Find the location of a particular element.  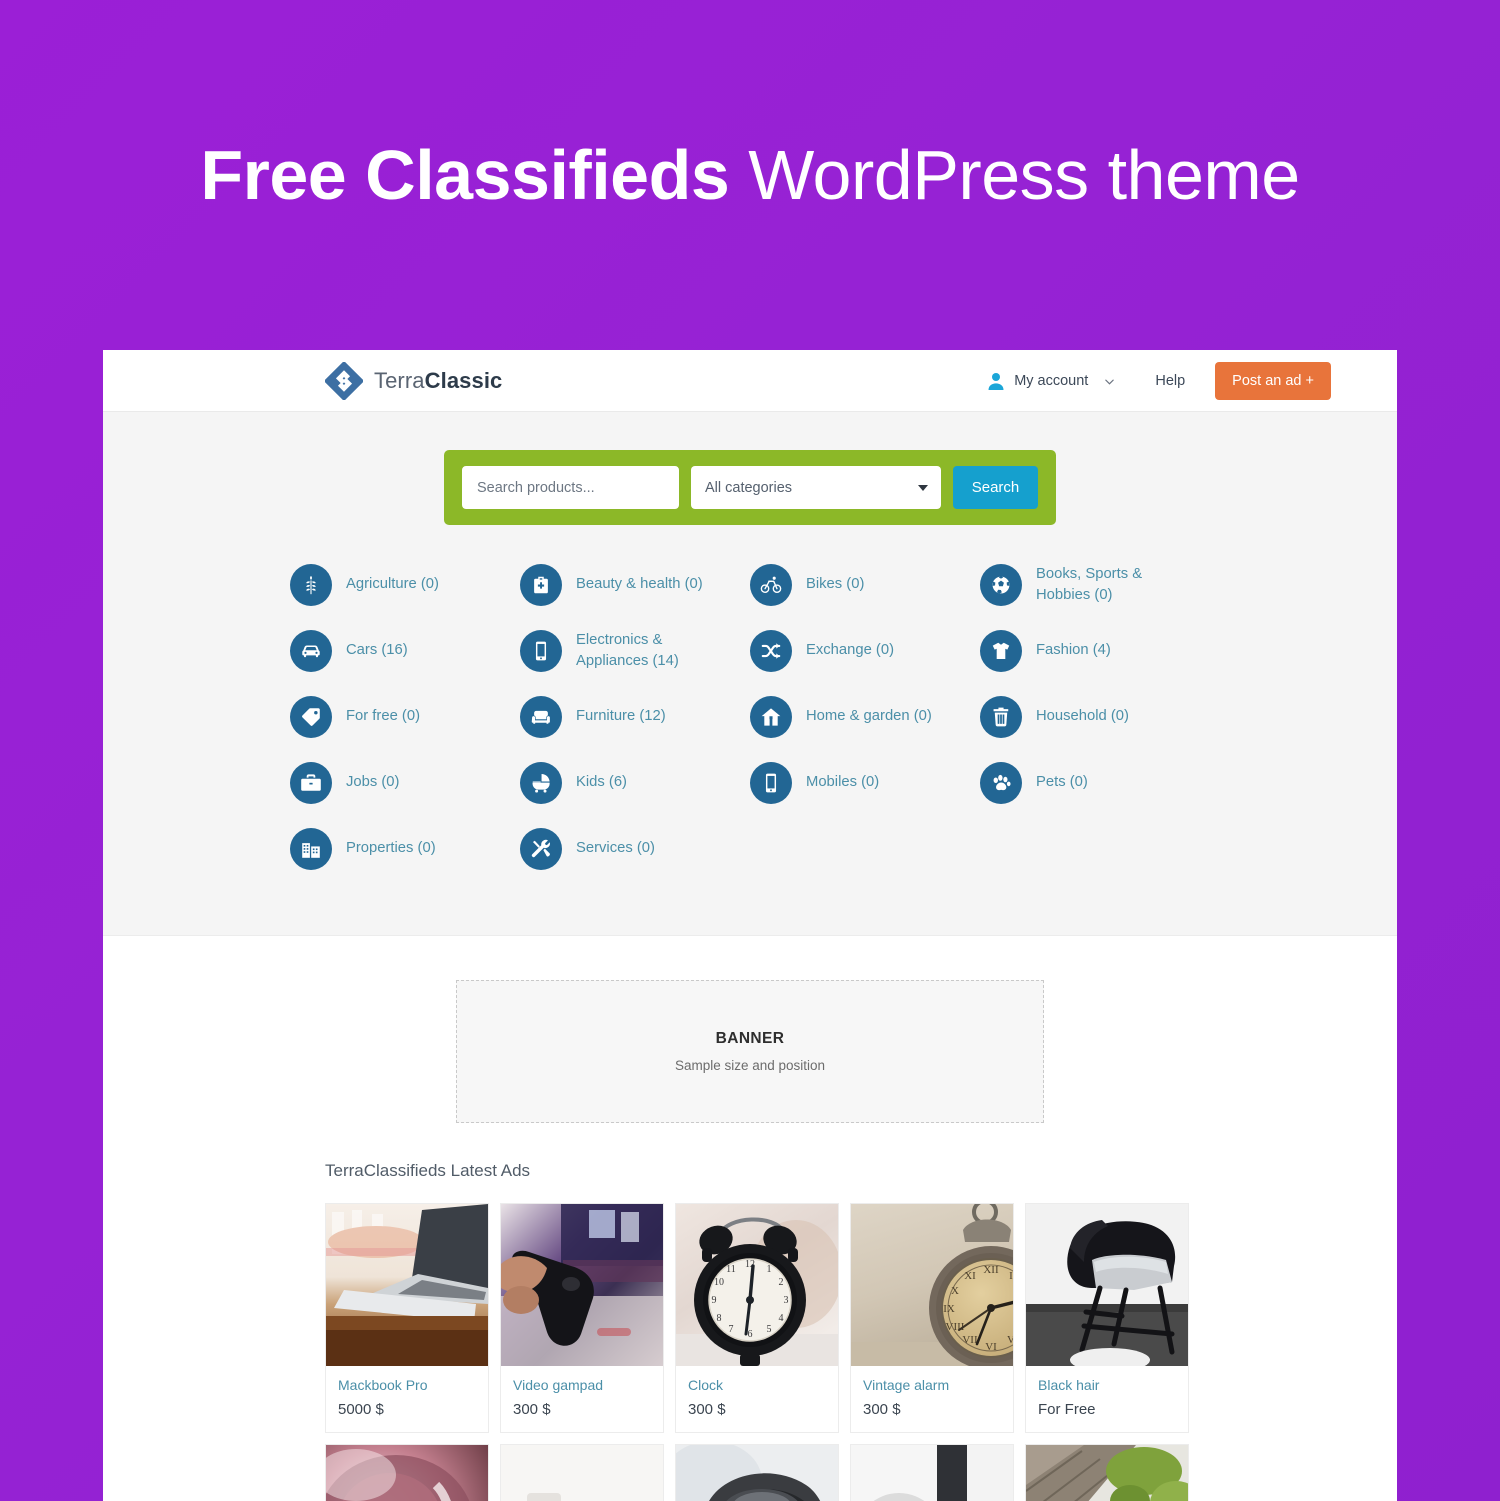

category-item-pets: Pets (0) is located at coordinates (1095, 783).